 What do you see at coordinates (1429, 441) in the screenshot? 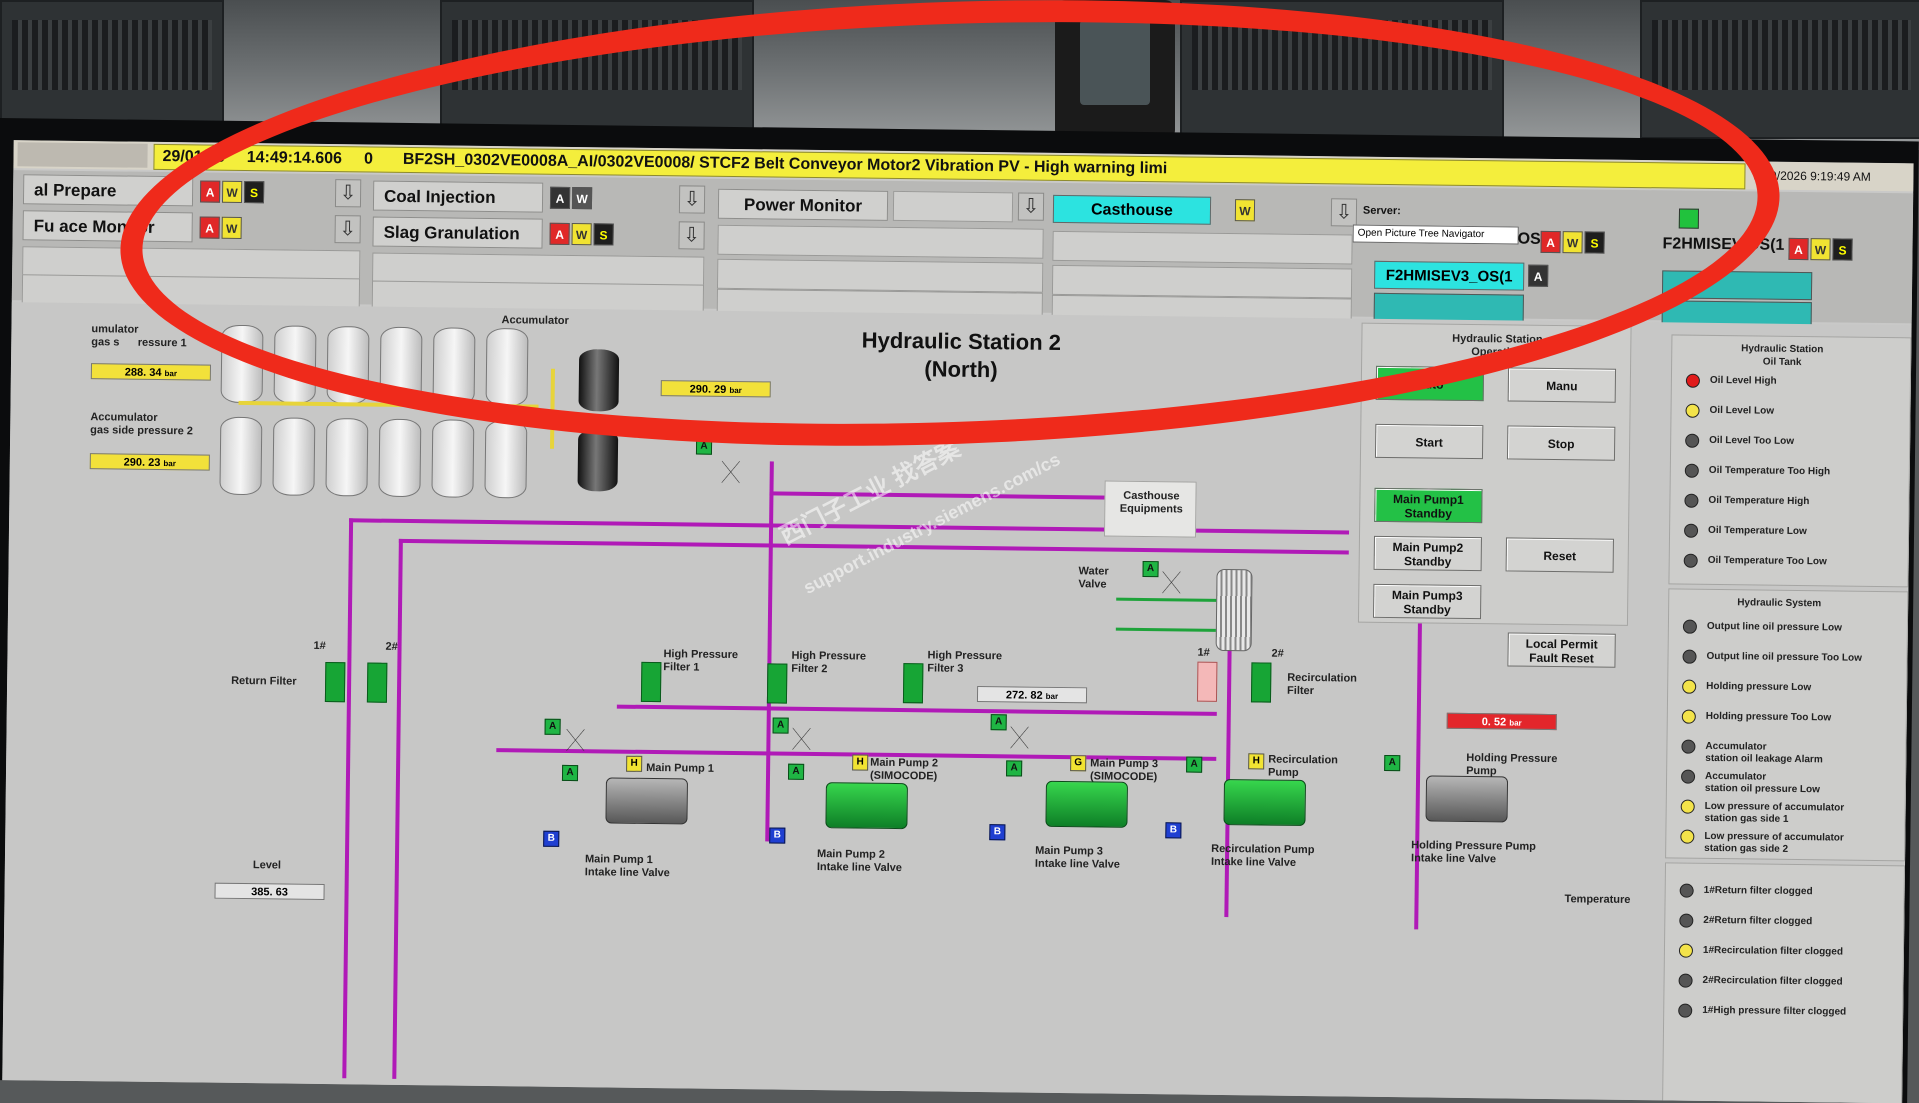
I see `start-button: Start` at bounding box center [1429, 441].